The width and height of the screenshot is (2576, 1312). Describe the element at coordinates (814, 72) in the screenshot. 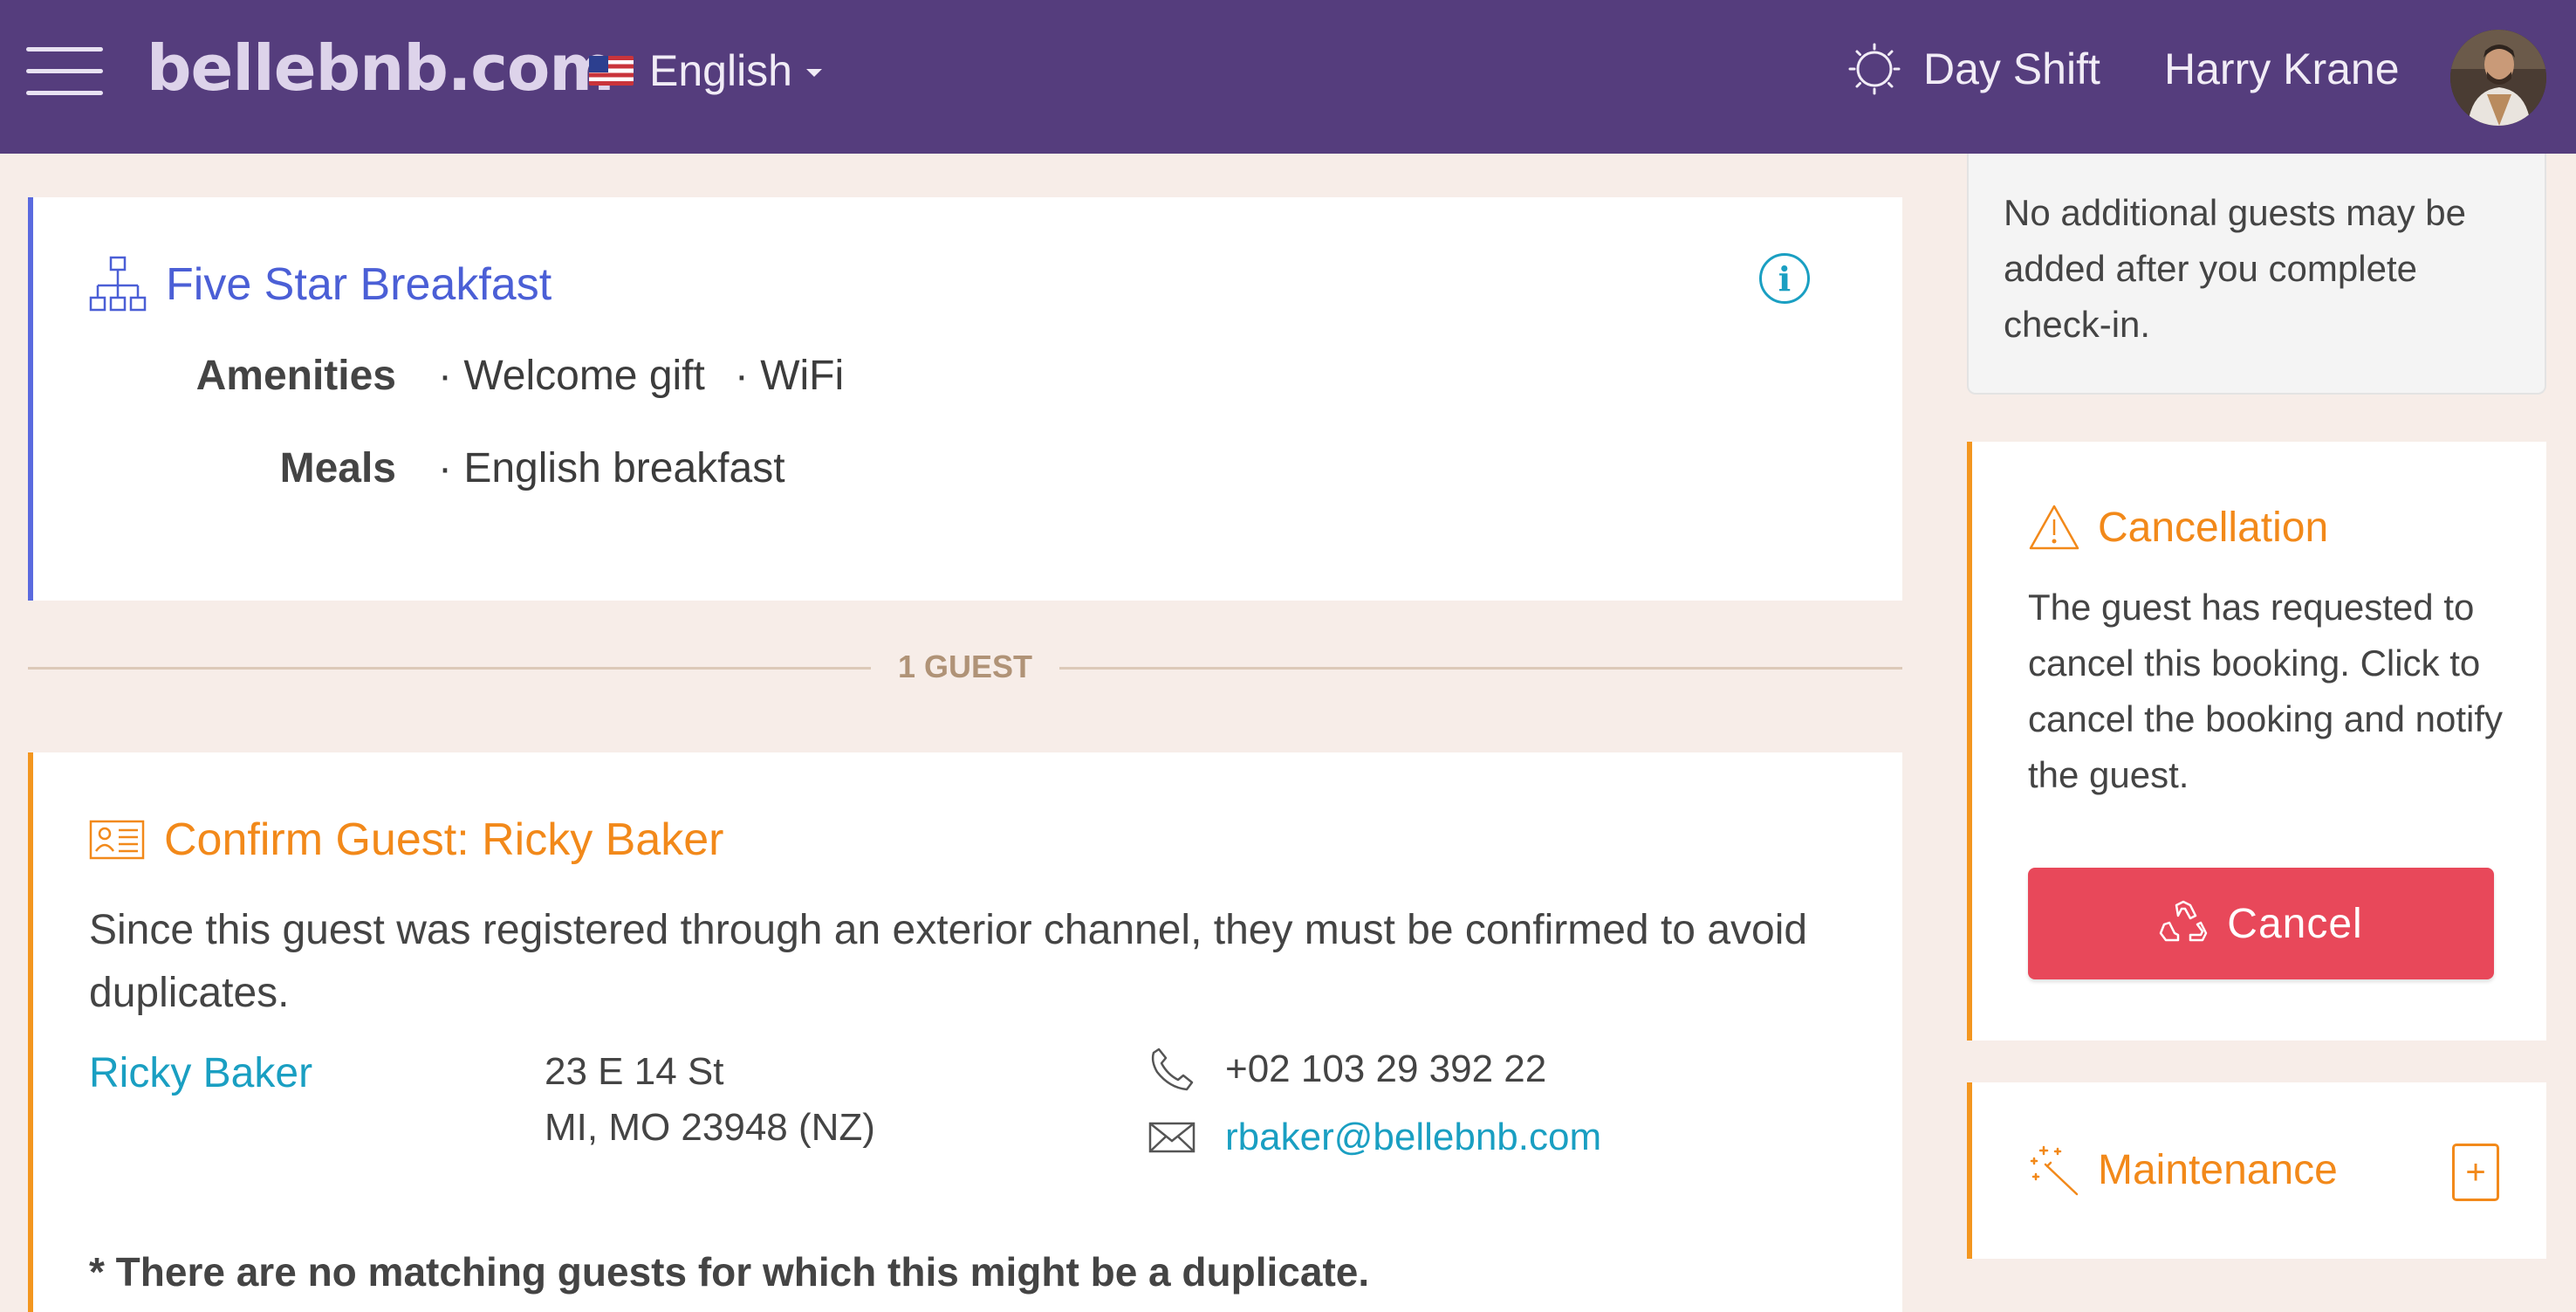

I see `chevron-down-icon` at that location.